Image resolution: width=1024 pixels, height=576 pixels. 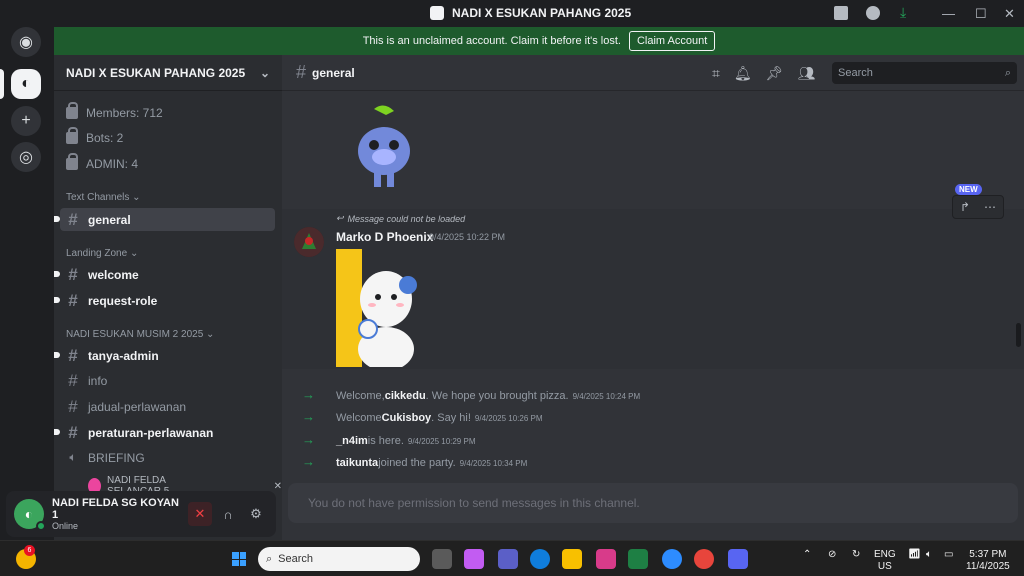 I want to click on join-timestamp: 9/4/2025 10:26 PM, so click(x=508, y=418).